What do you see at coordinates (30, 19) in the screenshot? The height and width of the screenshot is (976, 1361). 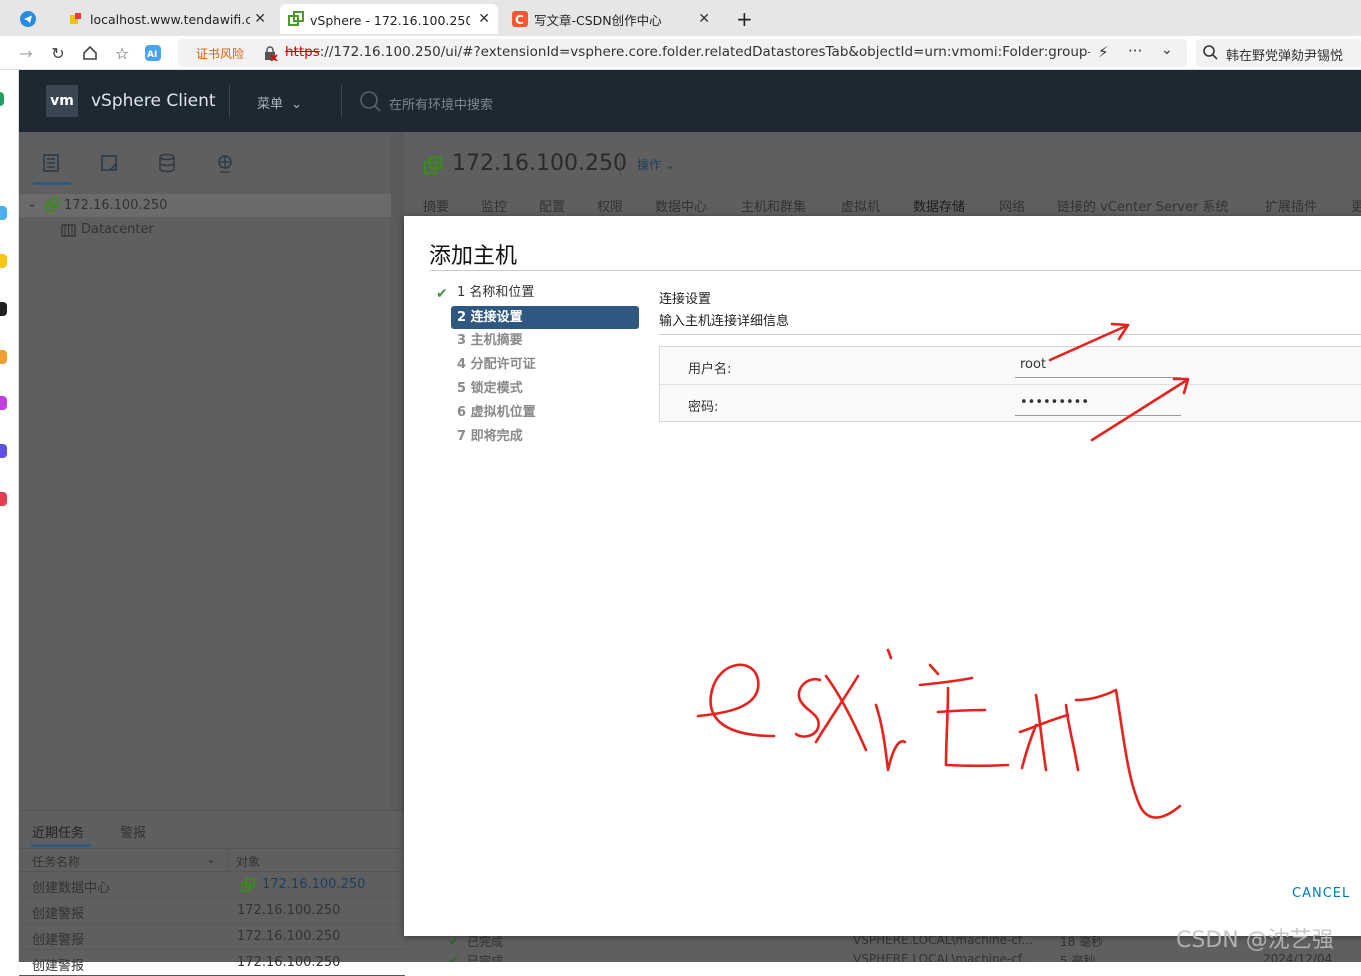 I see `pinned-tab` at bounding box center [30, 19].